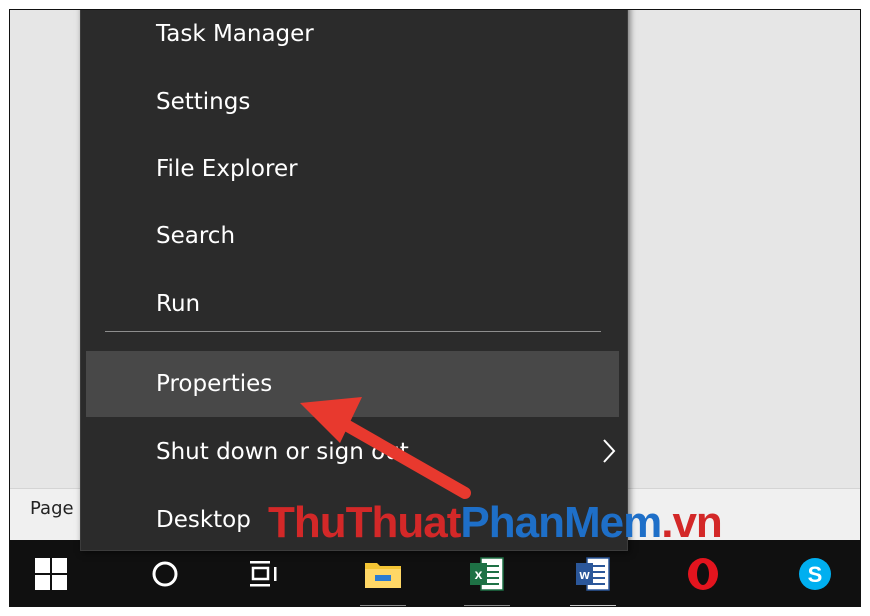  I want to click on start-button, so click(51, 573).